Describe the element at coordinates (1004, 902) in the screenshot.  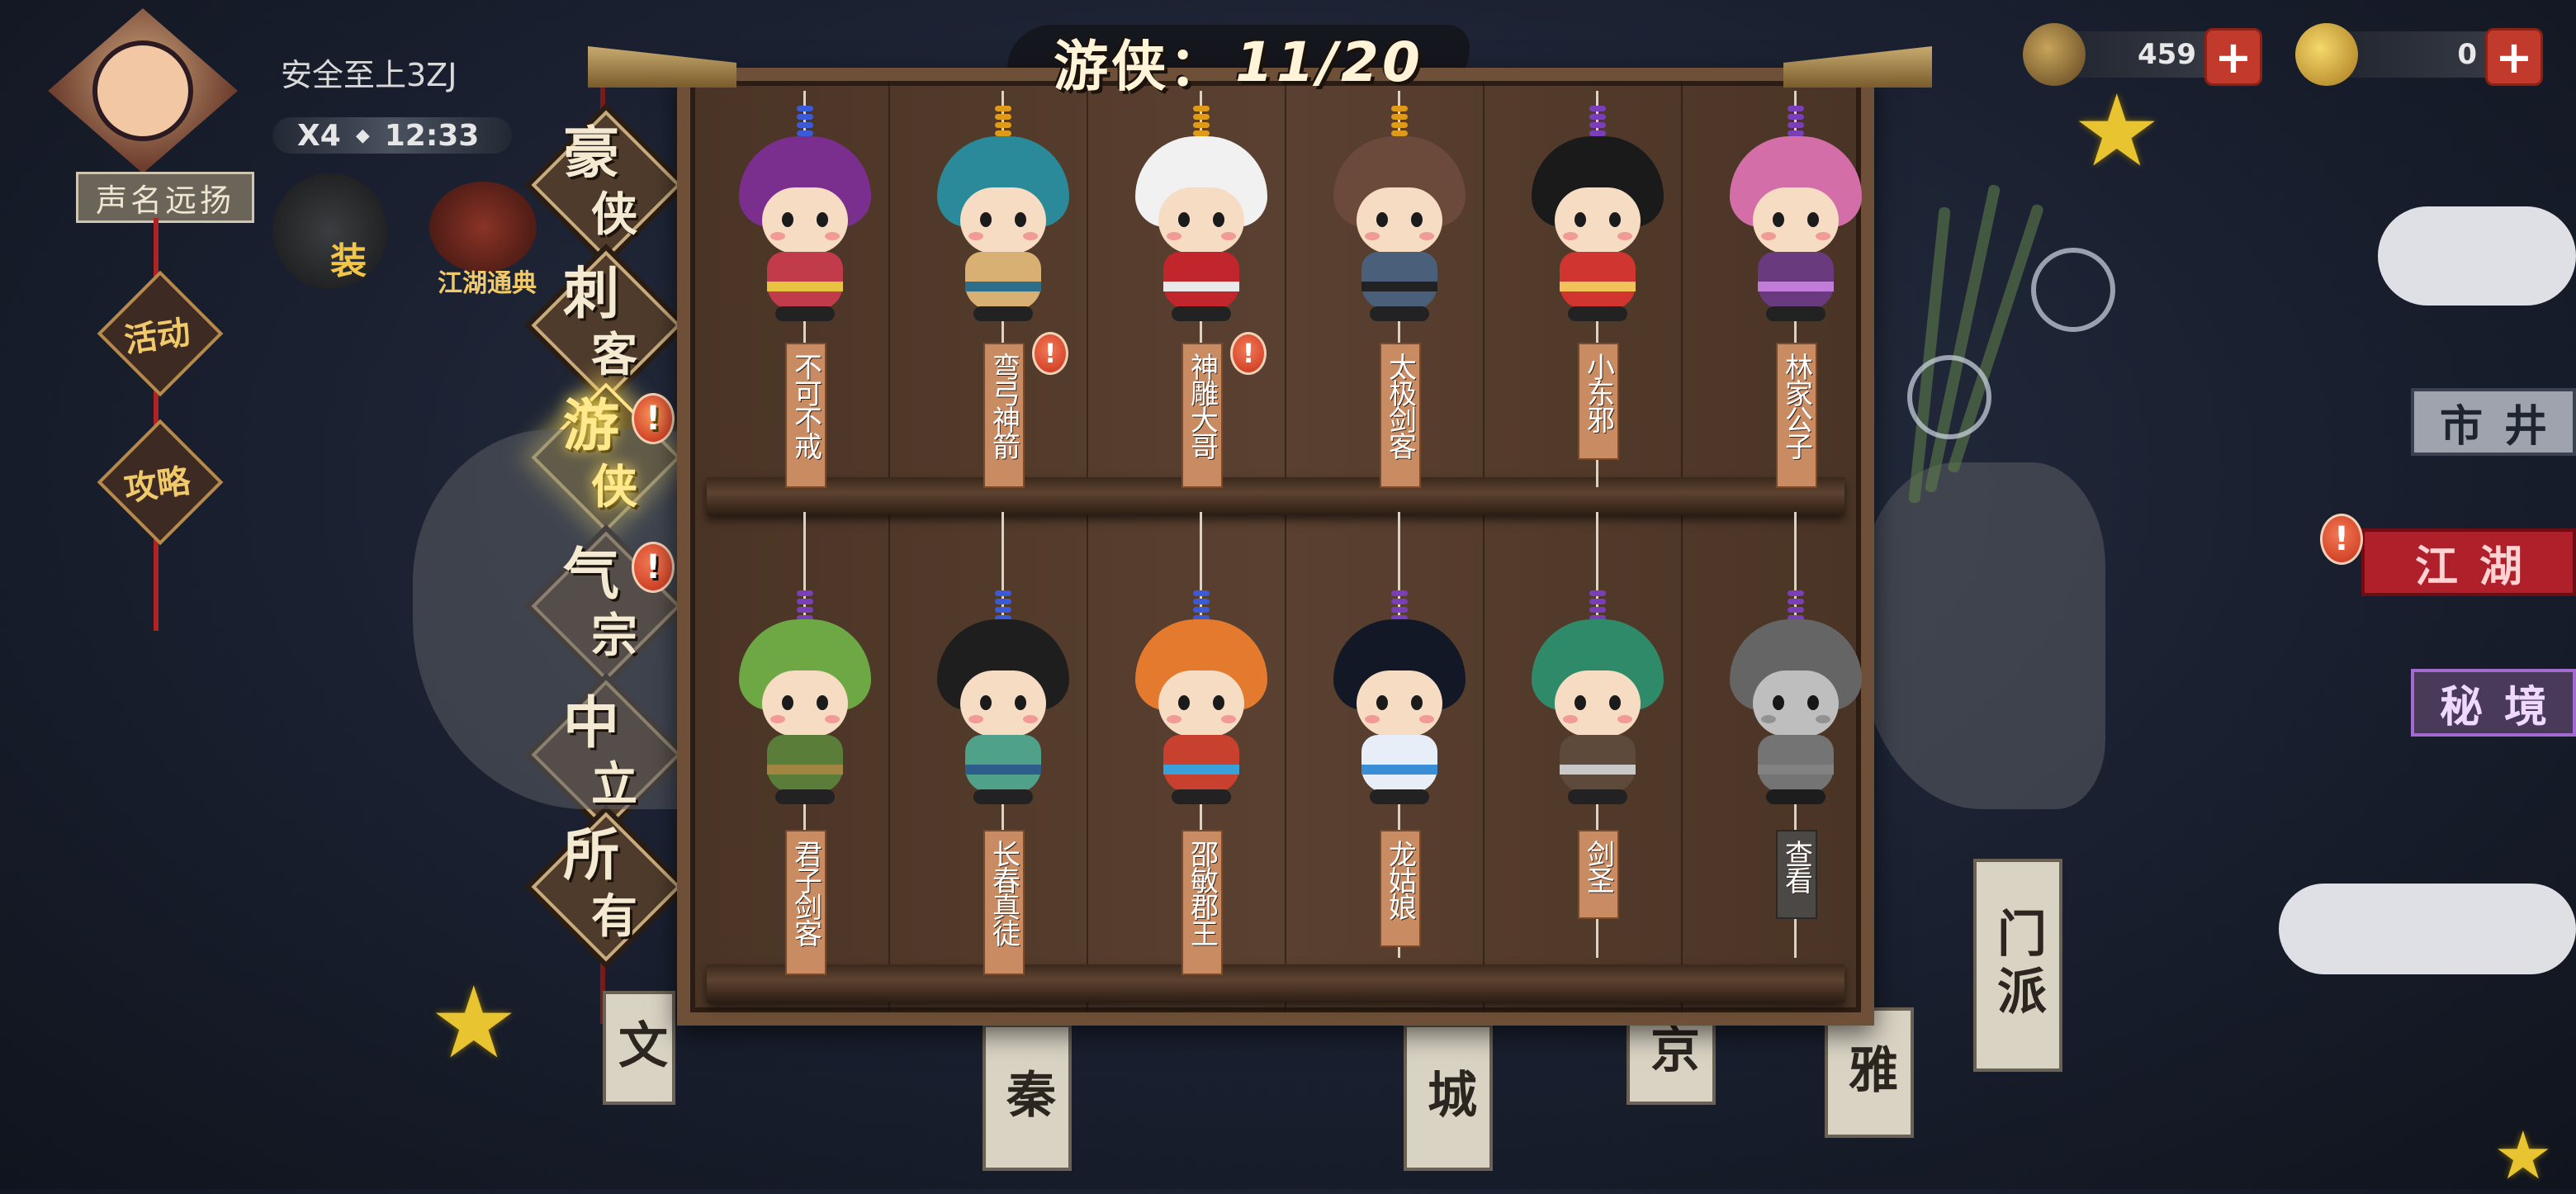
I see `hero-name-tag: 长春真徒` at that location.